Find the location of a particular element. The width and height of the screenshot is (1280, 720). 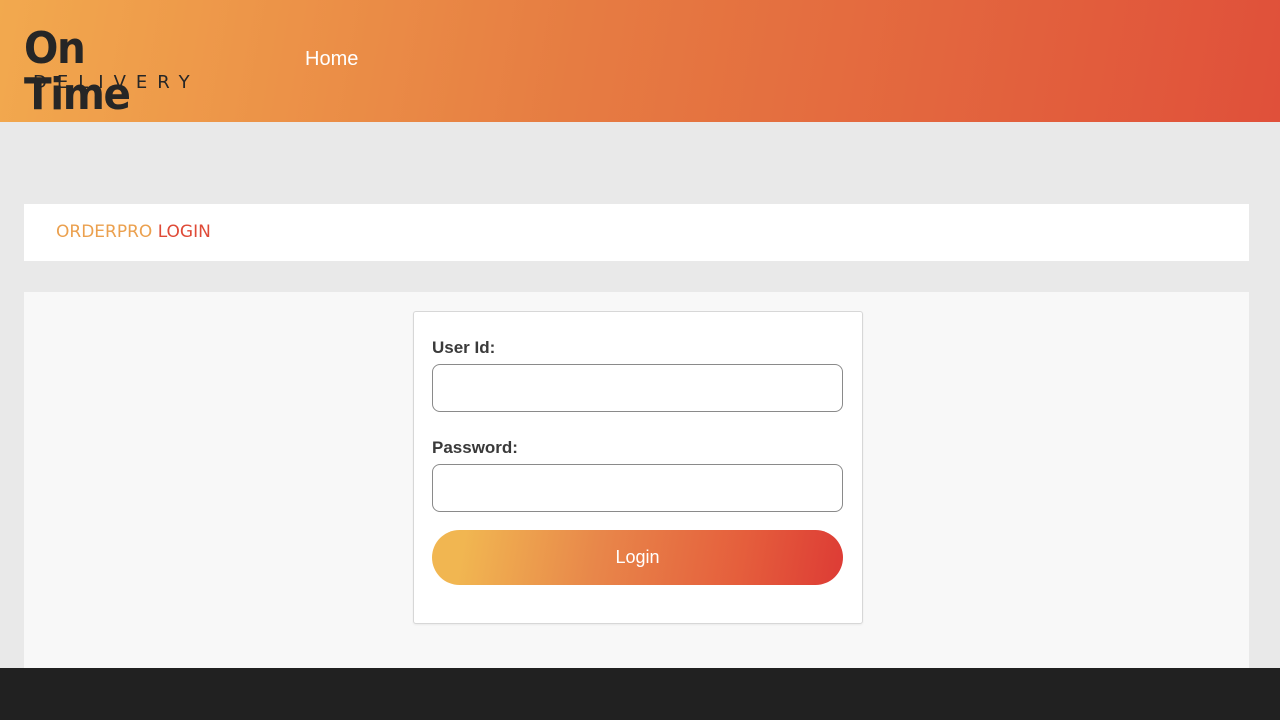

page-title: ORDERPRO LOGIN is located at coordinates (133, 232).